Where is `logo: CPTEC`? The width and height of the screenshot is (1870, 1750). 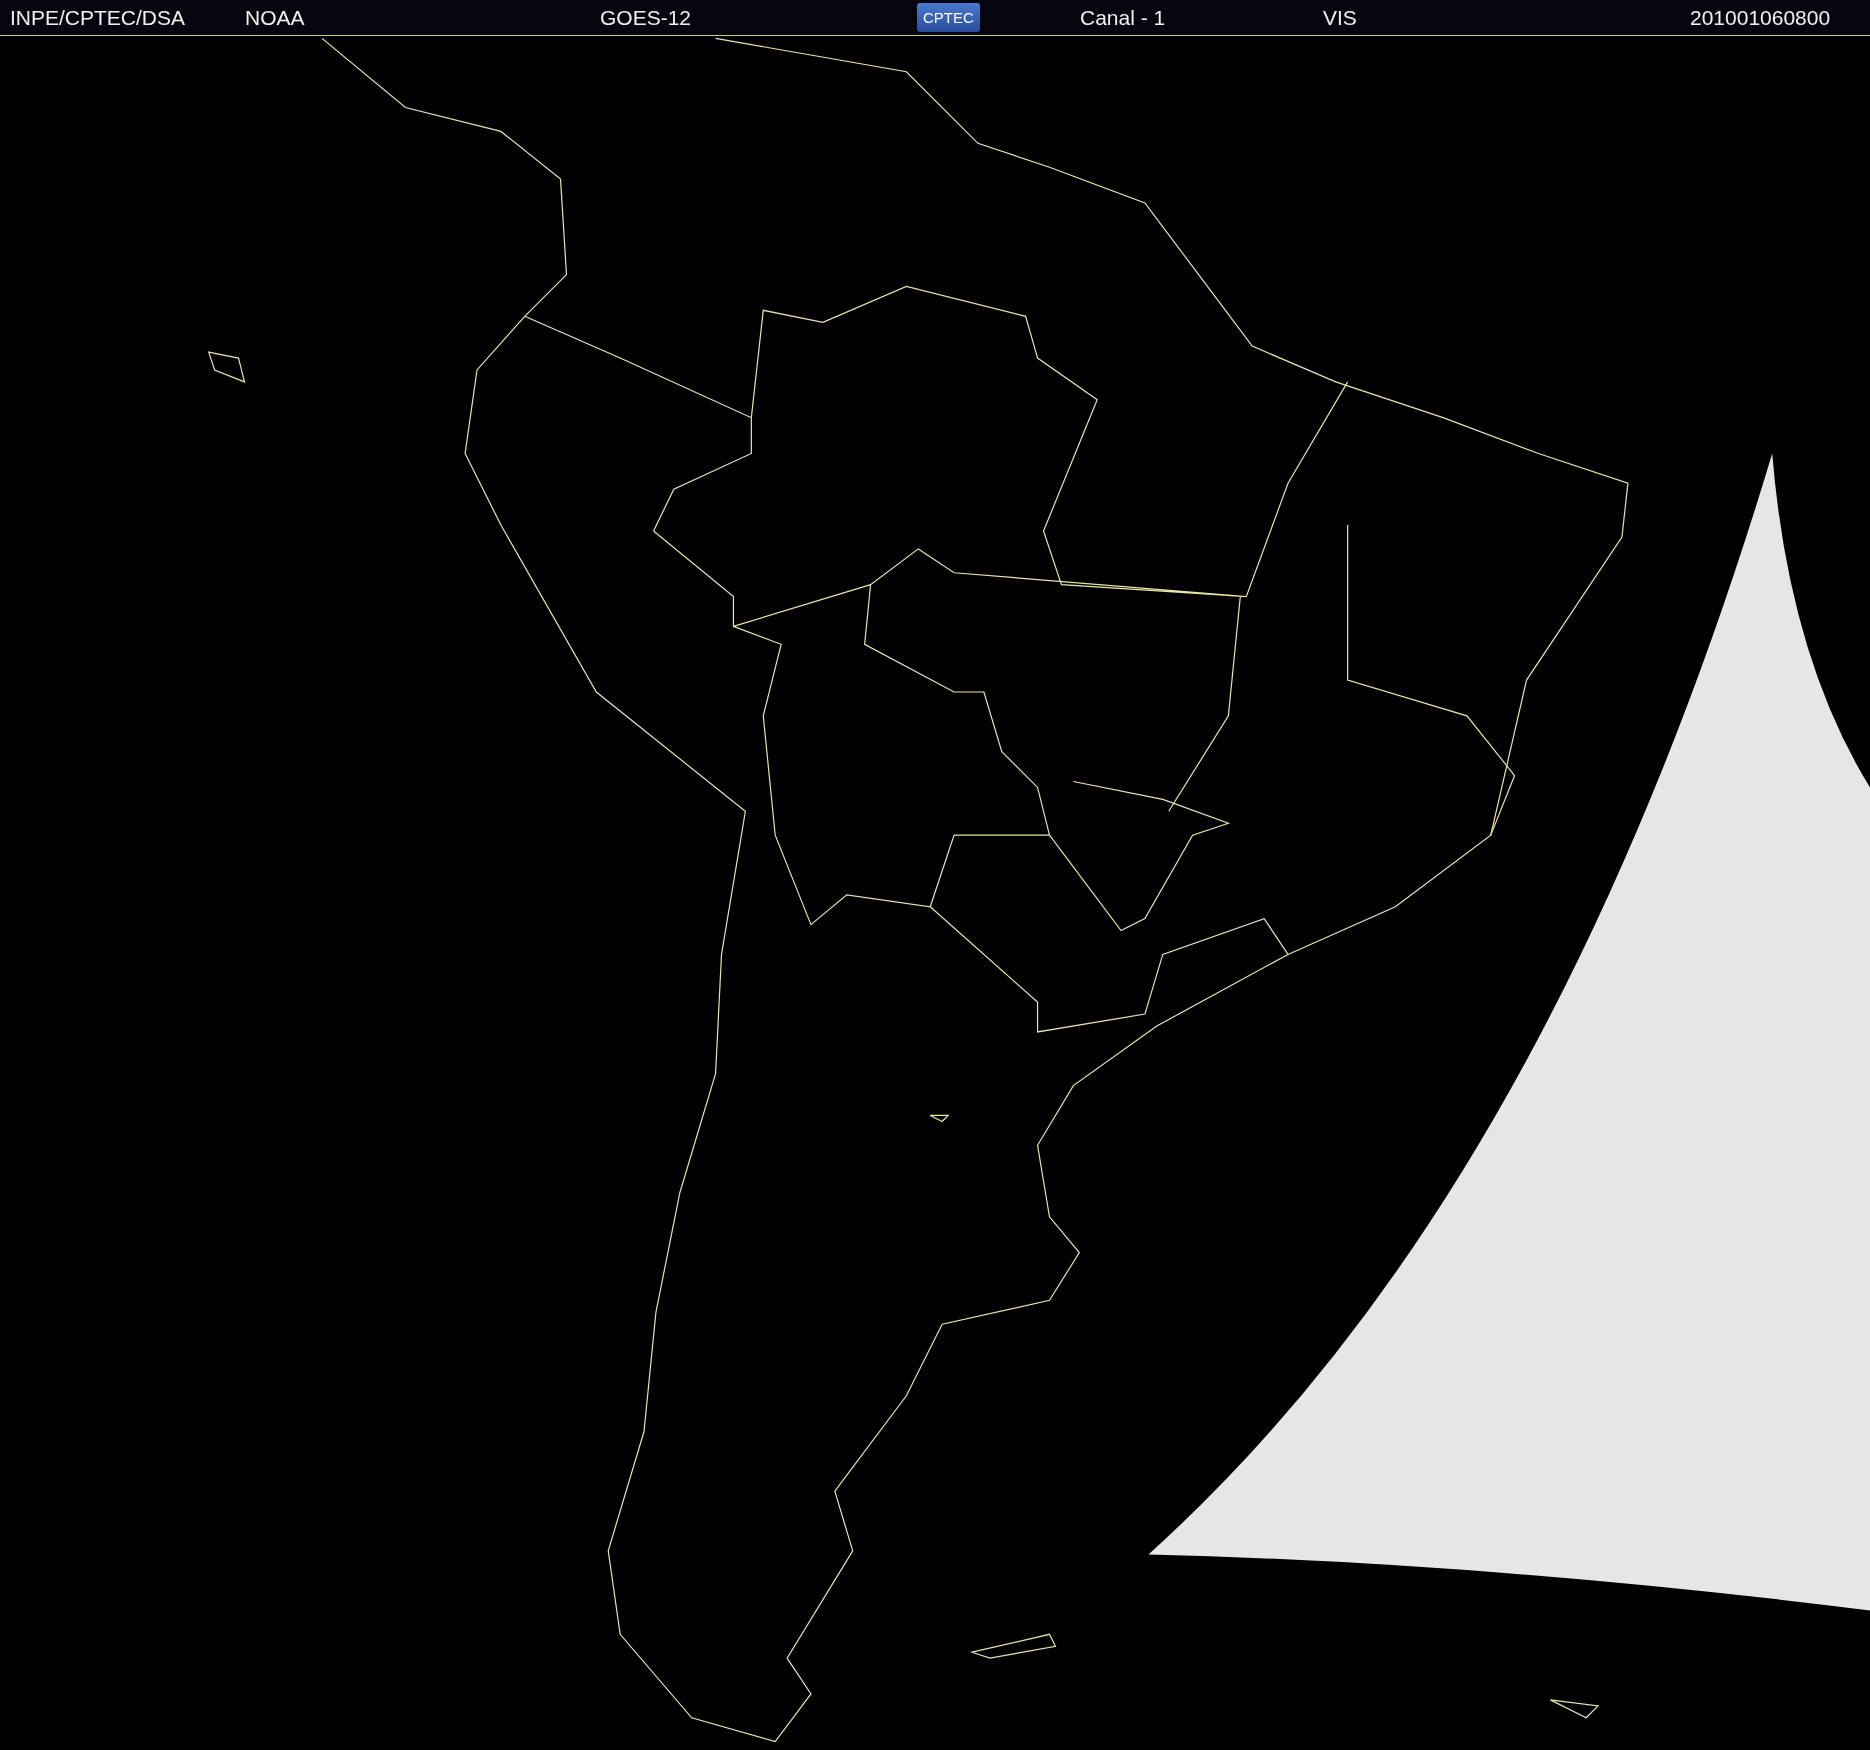 logo: CPTEC is located at coordinates (948, 17).